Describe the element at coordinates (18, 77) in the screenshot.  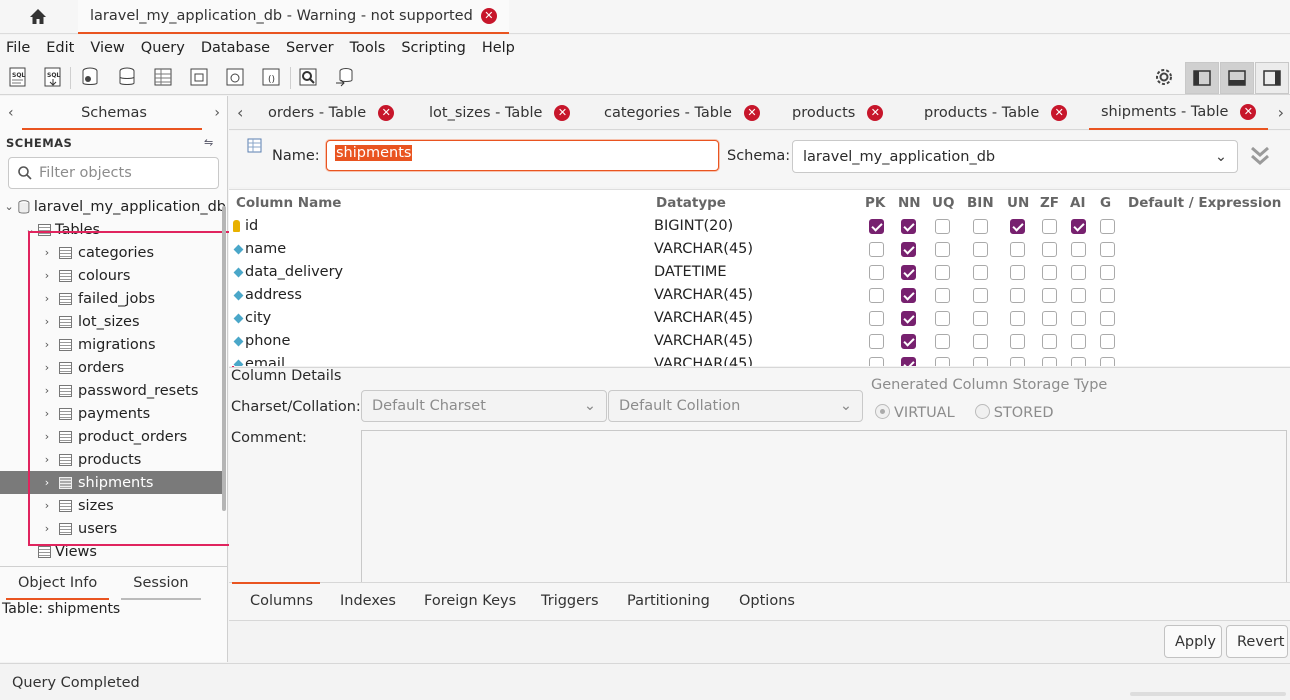
I see `new-sql-tab-icon: SQL` at that location.